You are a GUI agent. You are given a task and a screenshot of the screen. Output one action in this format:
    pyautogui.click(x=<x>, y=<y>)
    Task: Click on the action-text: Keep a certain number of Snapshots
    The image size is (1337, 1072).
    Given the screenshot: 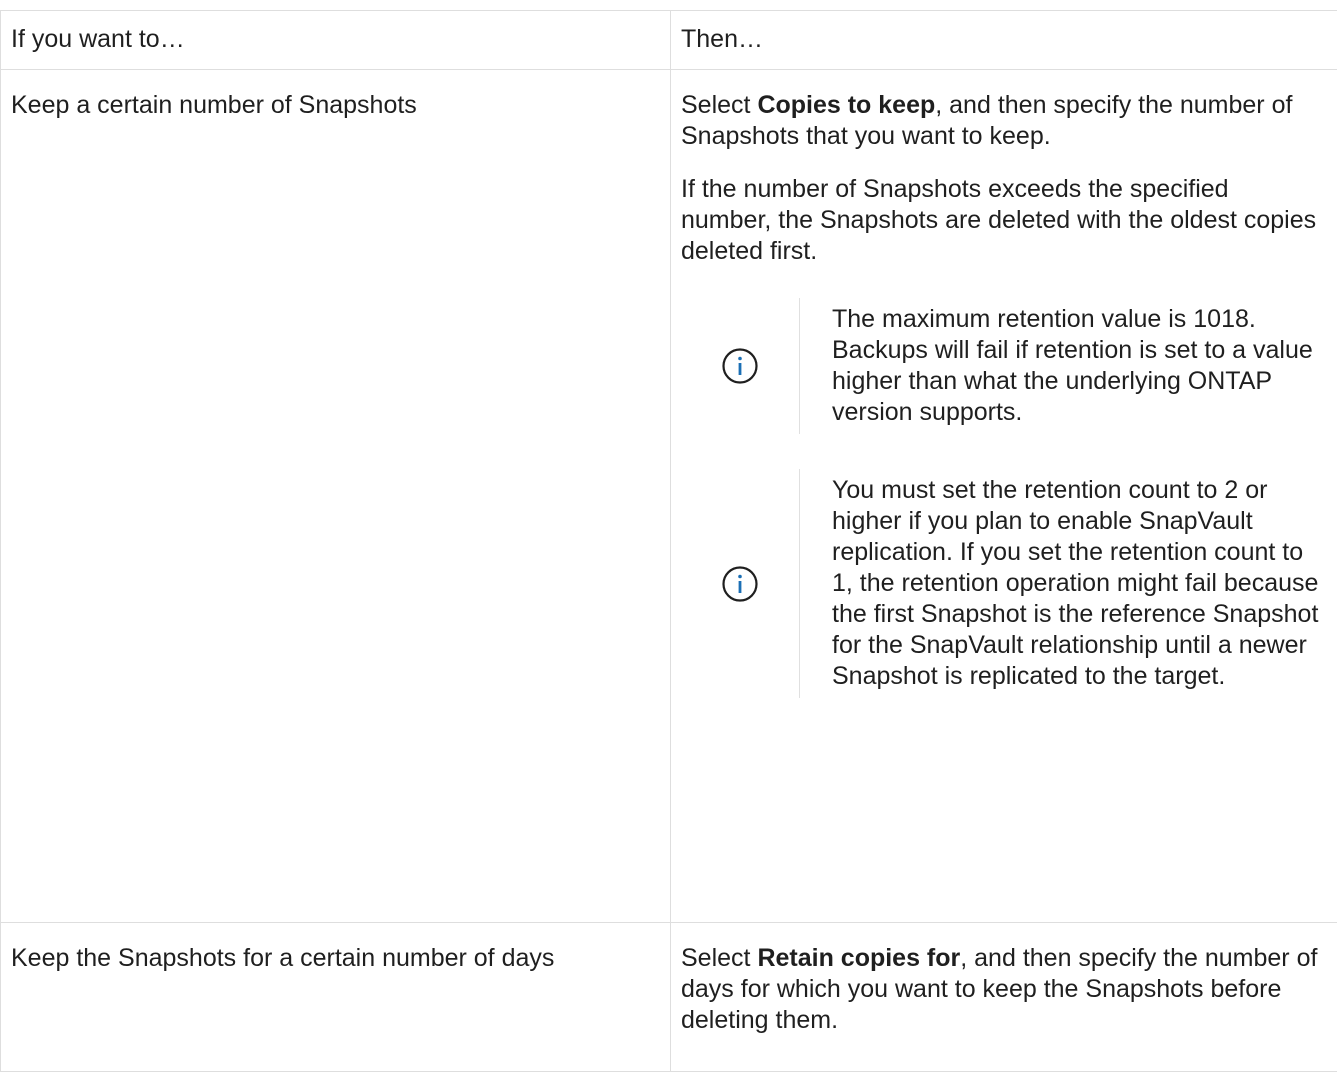 What is the action you would take?
    pyautogui.click(x=335, y=95)
    